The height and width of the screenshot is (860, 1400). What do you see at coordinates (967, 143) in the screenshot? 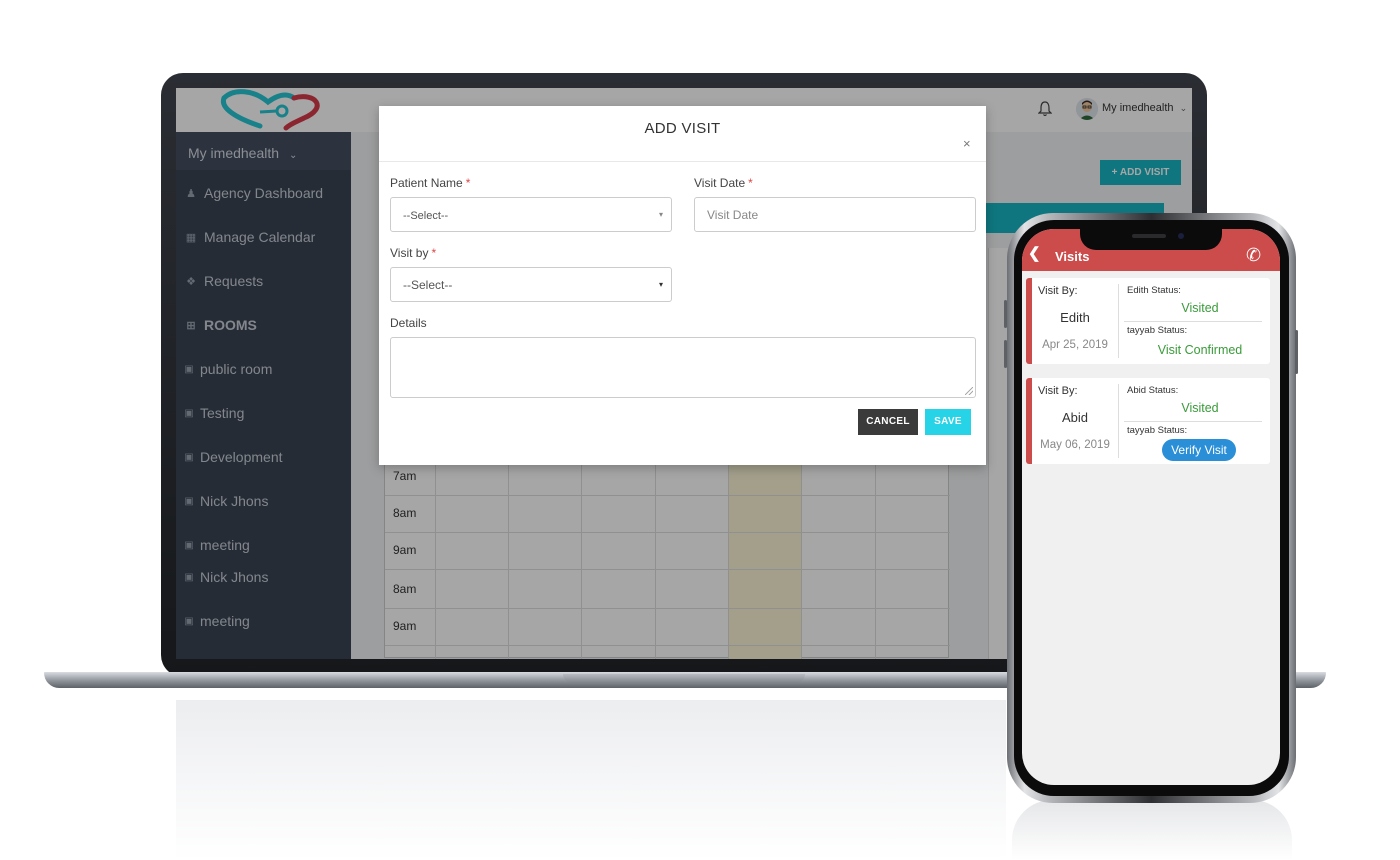
I see `close-icon: ×` at bounding box center [967, 143].